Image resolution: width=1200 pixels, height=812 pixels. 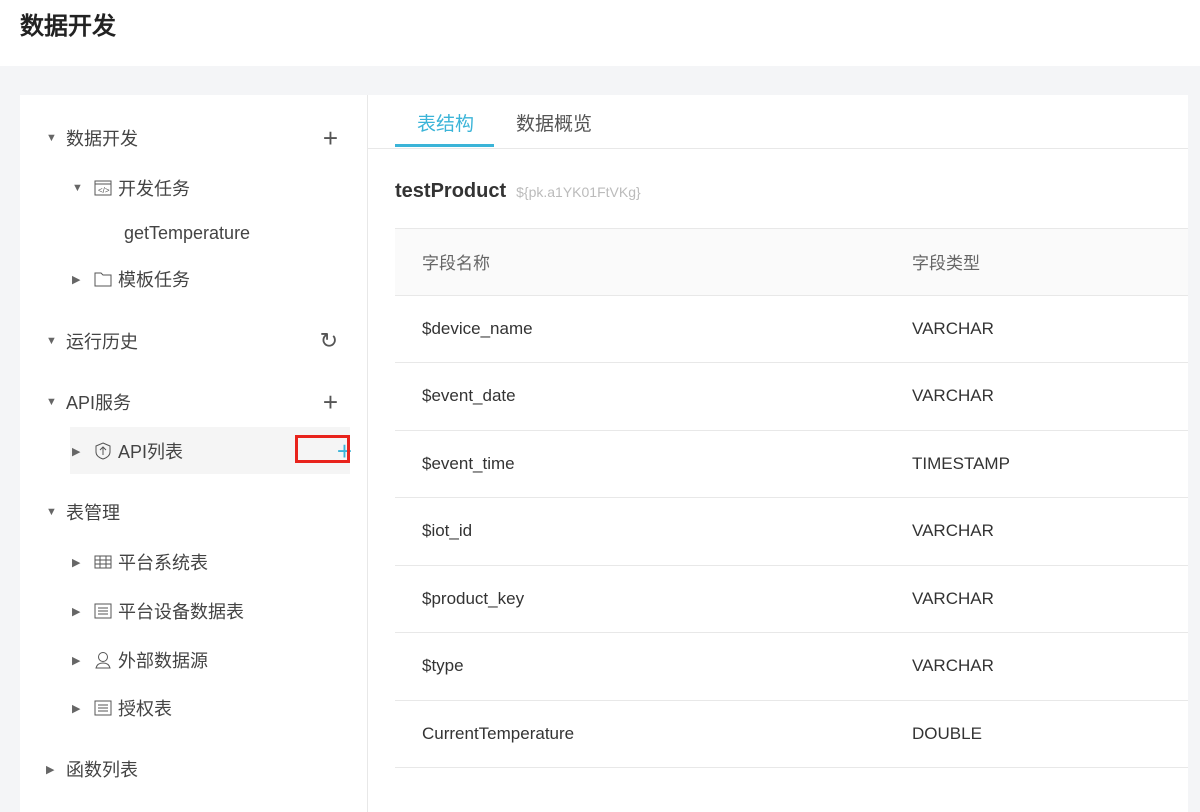 I want to click on refresh-icon: ↻, so click(x=329, y=341).